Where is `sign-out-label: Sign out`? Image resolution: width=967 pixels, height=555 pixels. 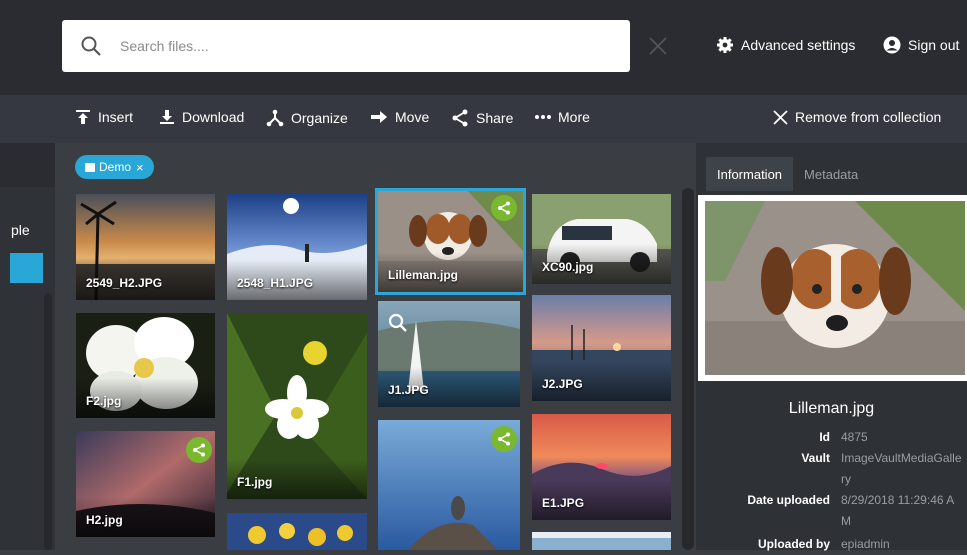
sign-out-label: Sign out is located at coordinates (934, 45).